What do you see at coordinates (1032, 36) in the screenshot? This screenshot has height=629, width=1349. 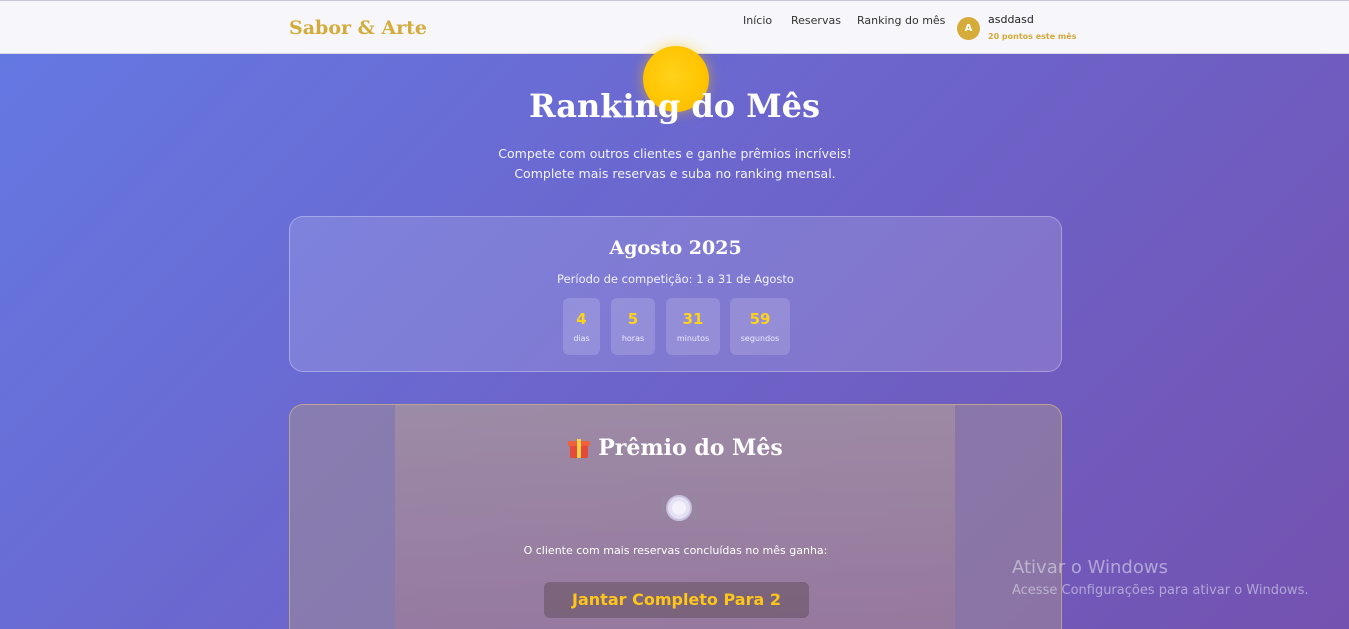 I see `user-points: 20 pontos este mês` at bounding box center [1032, 36].